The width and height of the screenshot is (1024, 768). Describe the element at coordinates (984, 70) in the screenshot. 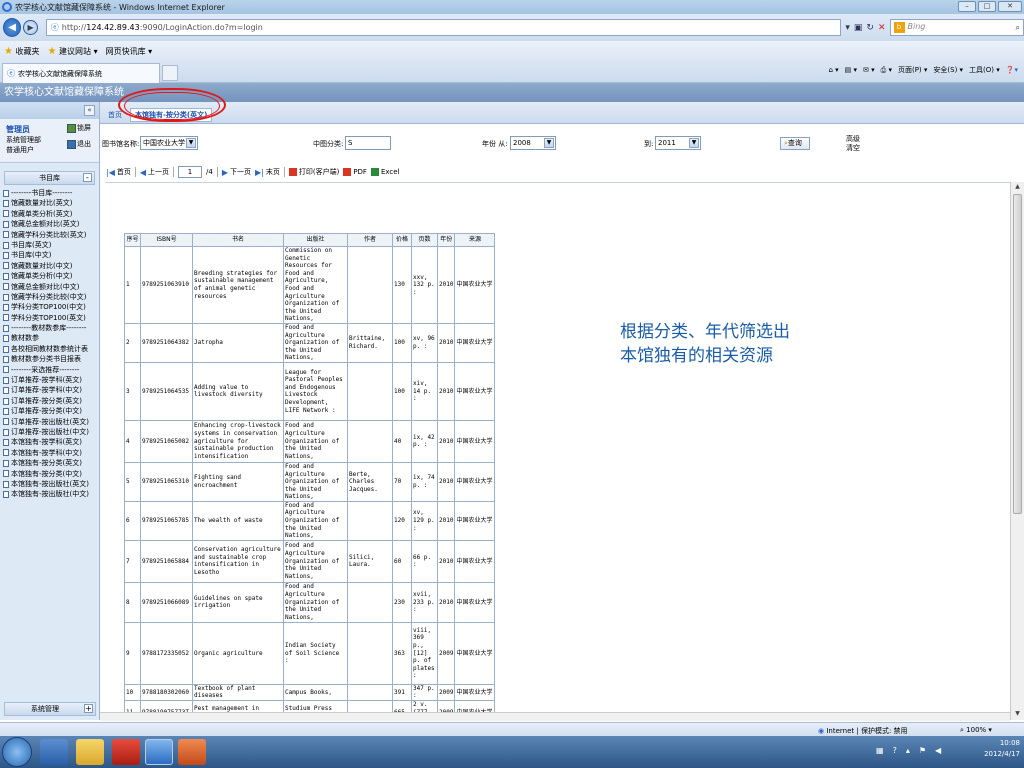

I see `tools-menu: 工具(O) ▾` at that location.